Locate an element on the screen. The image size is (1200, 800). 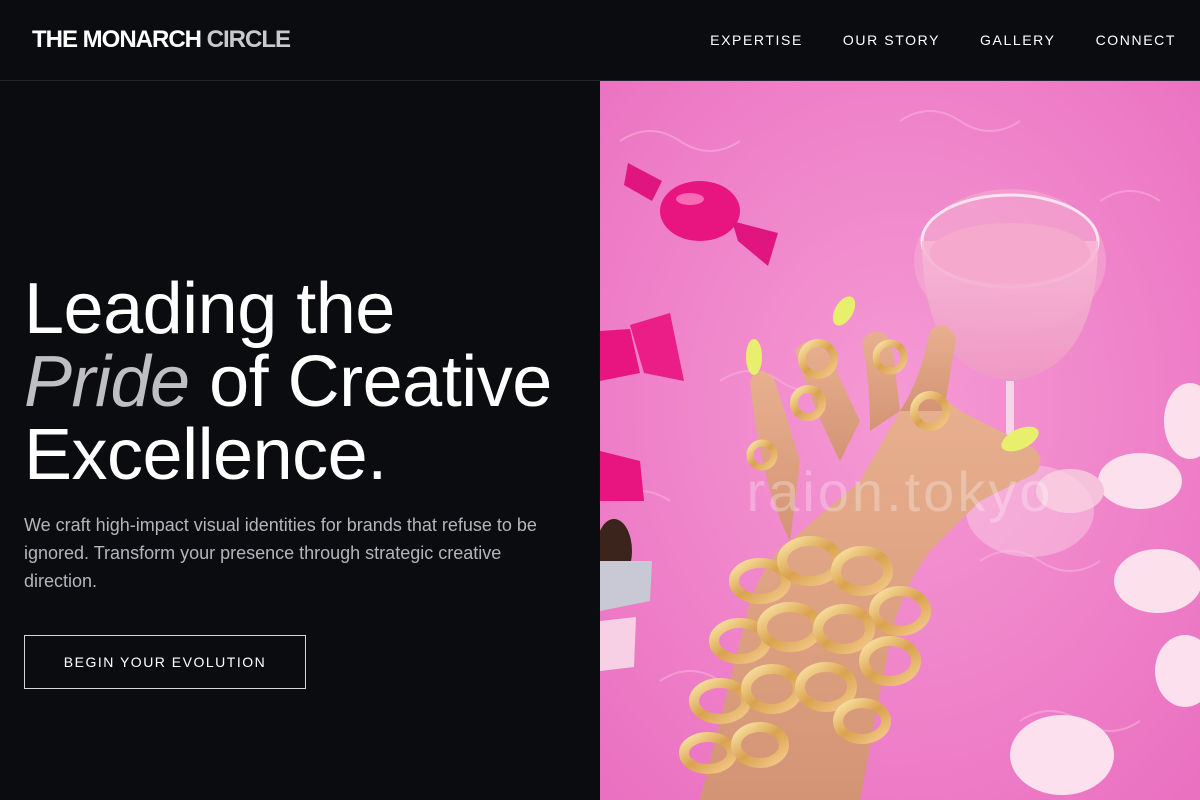
brand-logo: THE MONARCH CIRCLE is located at coordinates (161, 40).